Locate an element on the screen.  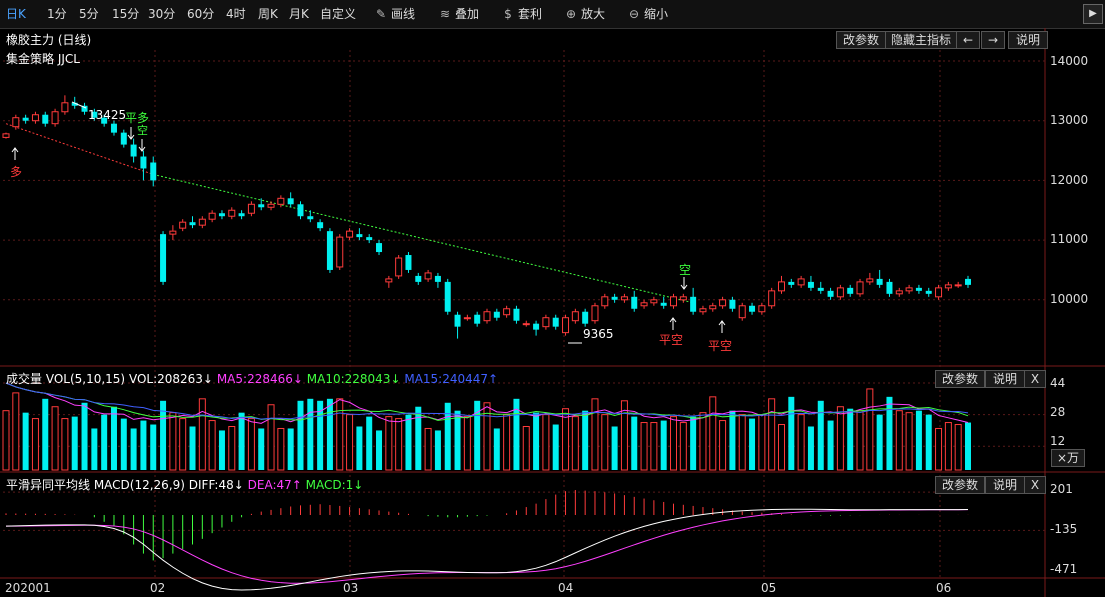
macd-yaxis-neg135: -135 is located at coordinates (1064, 529).